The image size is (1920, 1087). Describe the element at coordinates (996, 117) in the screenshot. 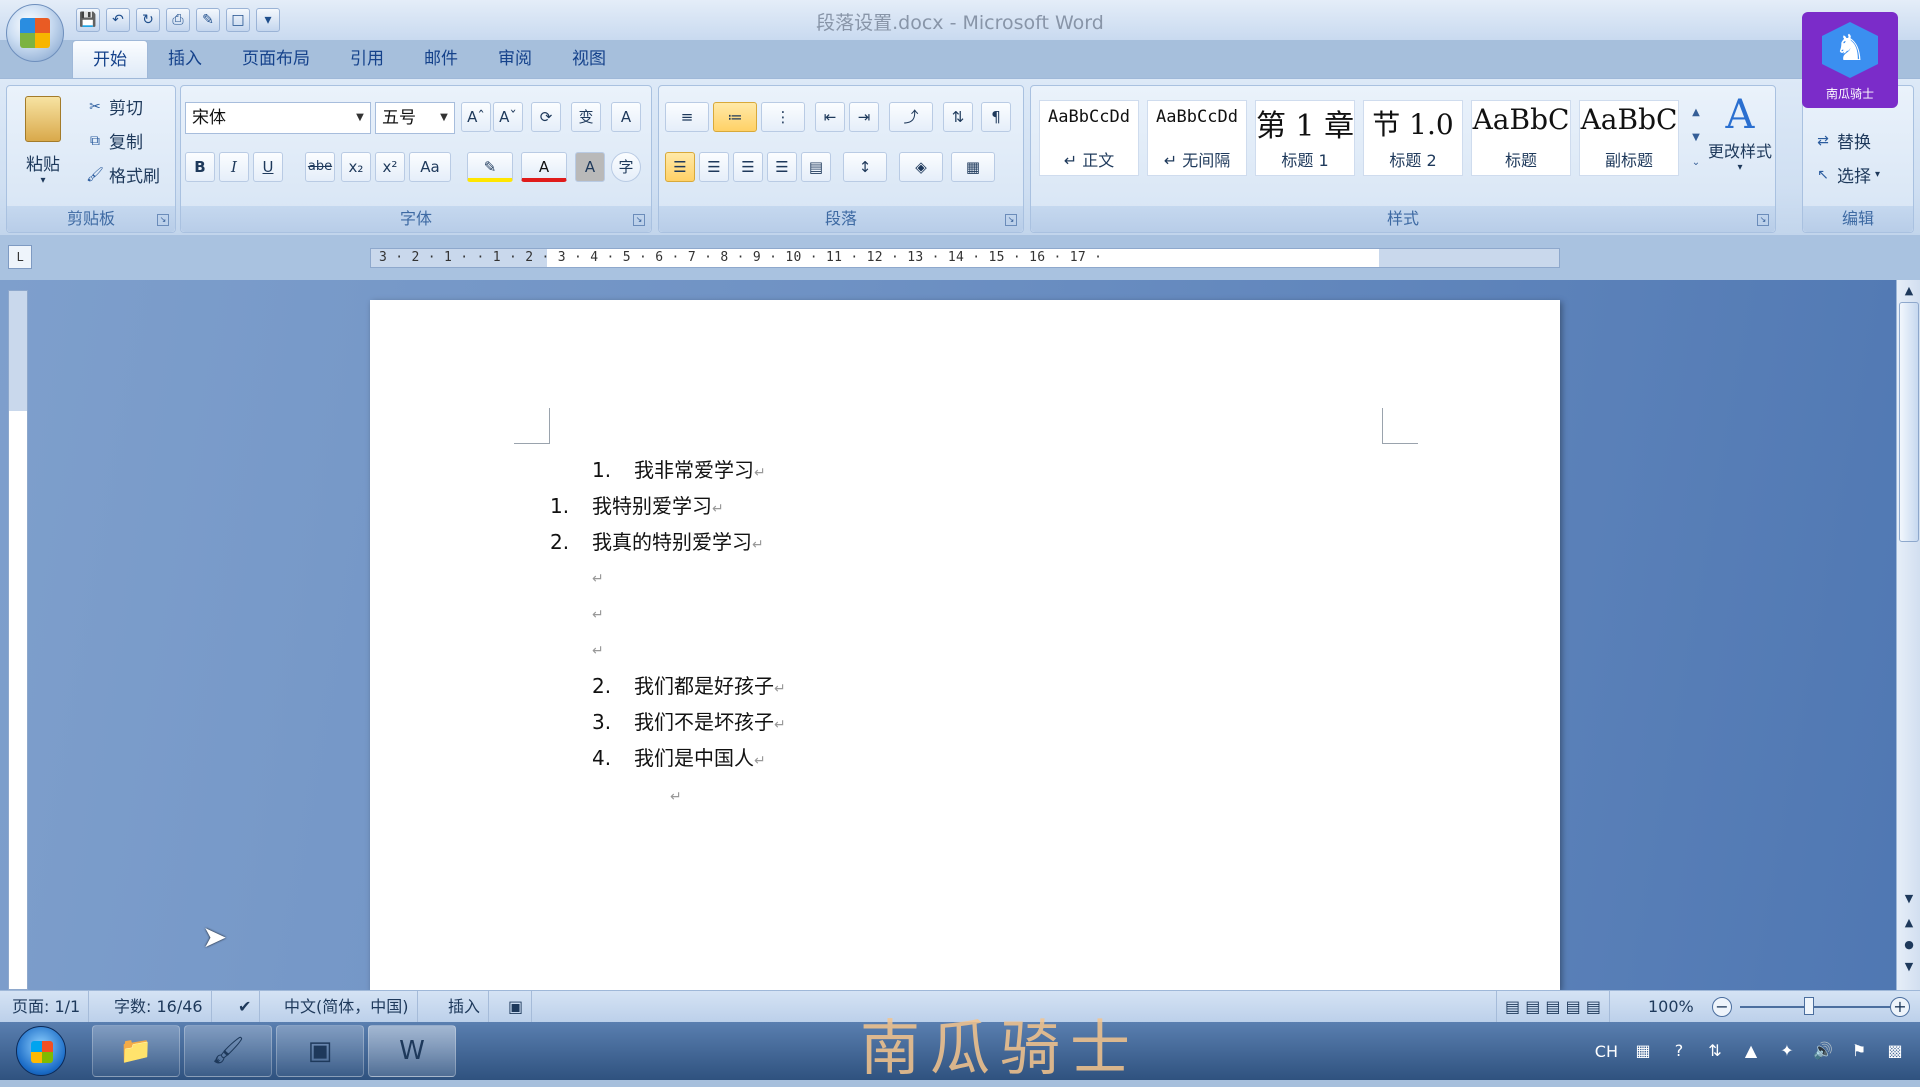

I see `show-marks-icon: ¶` at that location.